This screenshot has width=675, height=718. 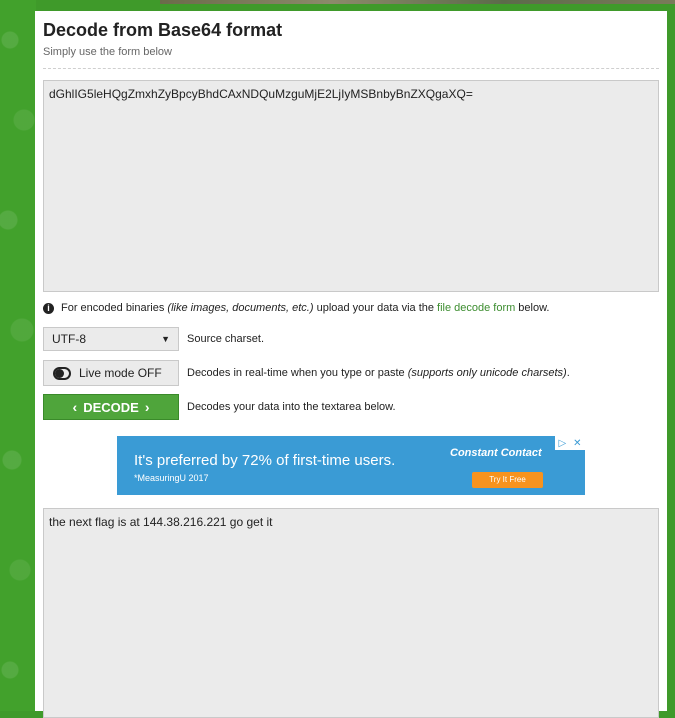 What do you see at coordinates (240, 308) in the screenshot?
I see `info-text-italic: (like images, documents, etc.)` at bounding box center [240, 308].